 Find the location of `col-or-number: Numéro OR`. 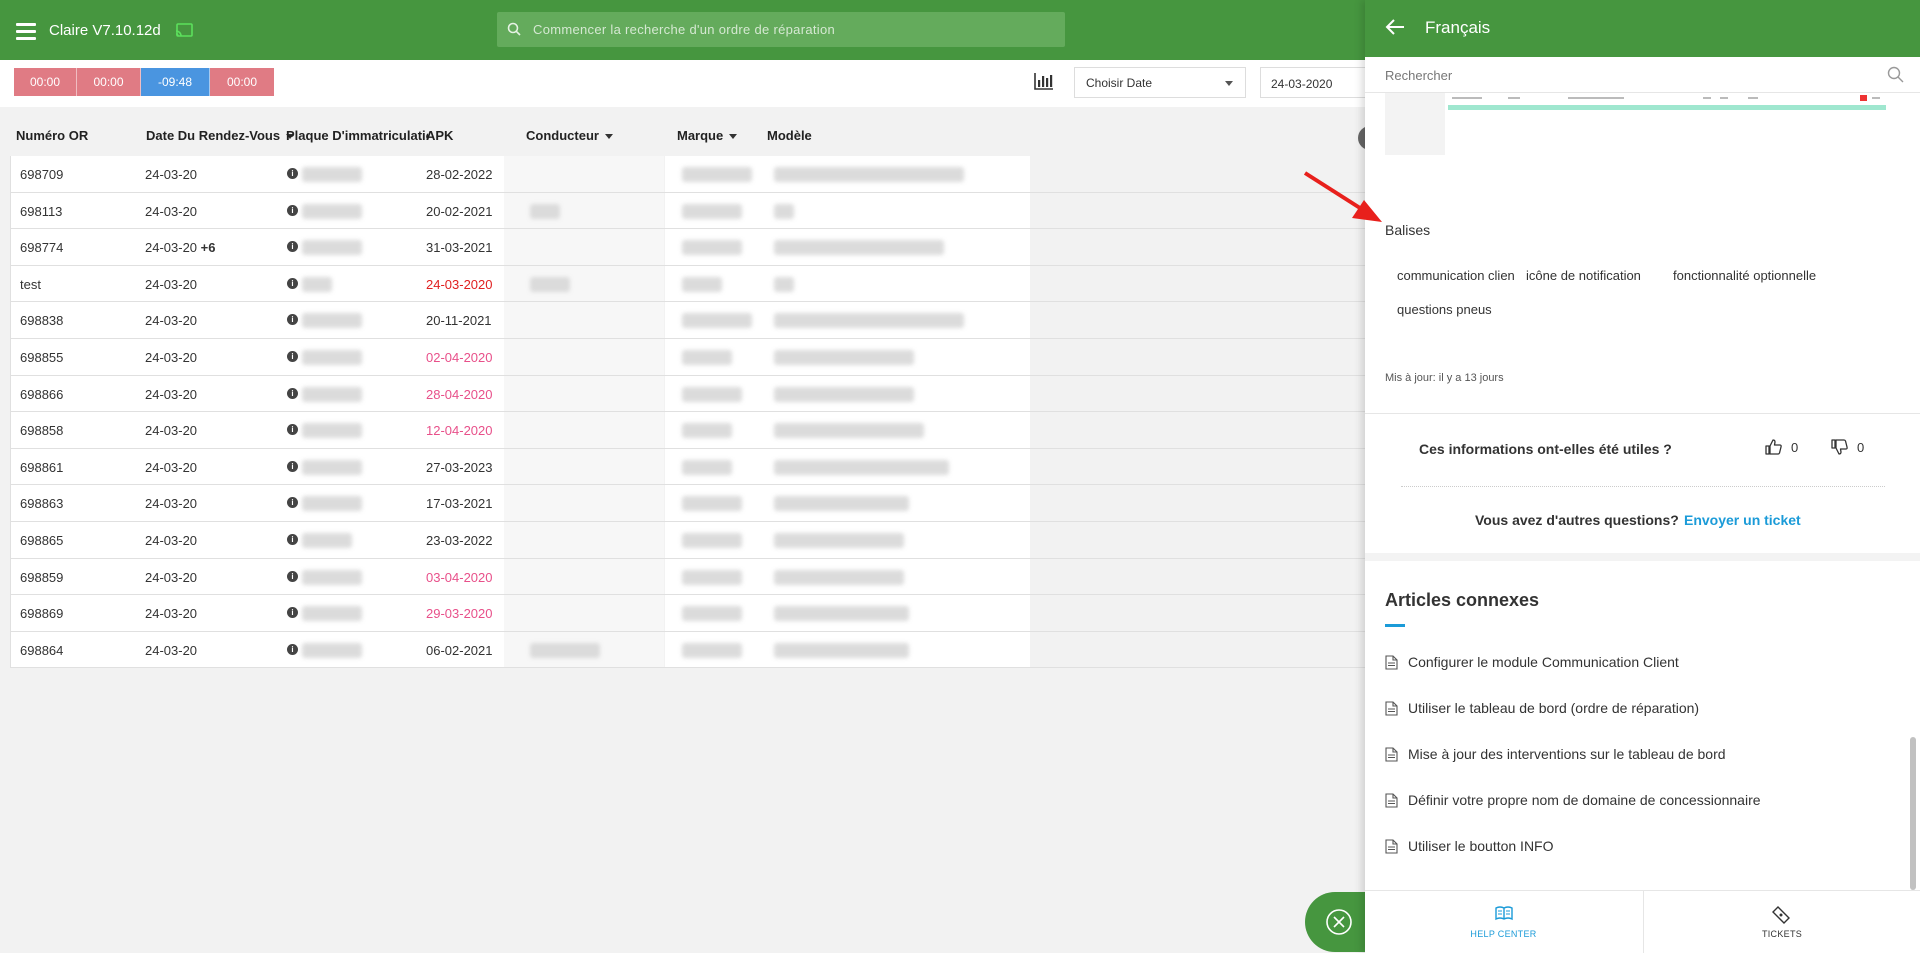

col-or-number: Numéro OR is located at coordinates (52, 135).